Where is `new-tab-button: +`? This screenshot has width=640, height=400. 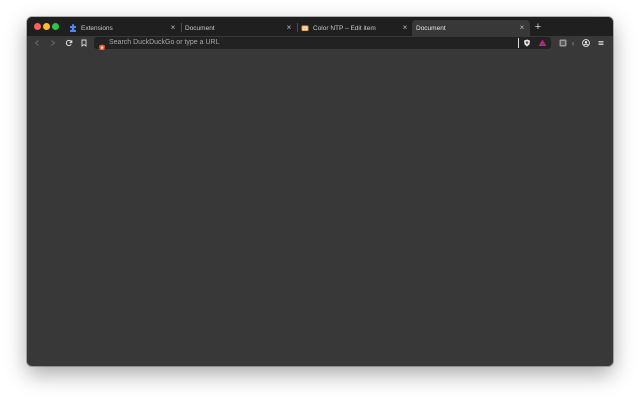 new-tab-button: + is located at coordinates (538, 27).